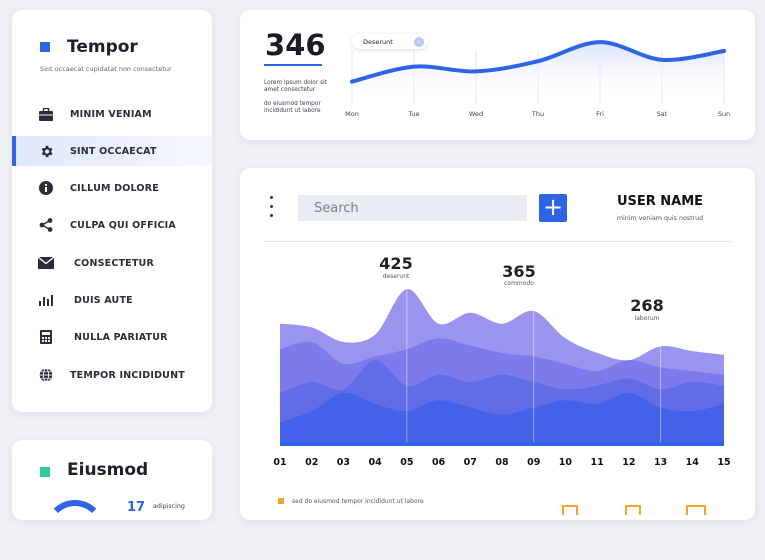  I want to click on summary-title: Eiusmod, so click(108, 470).